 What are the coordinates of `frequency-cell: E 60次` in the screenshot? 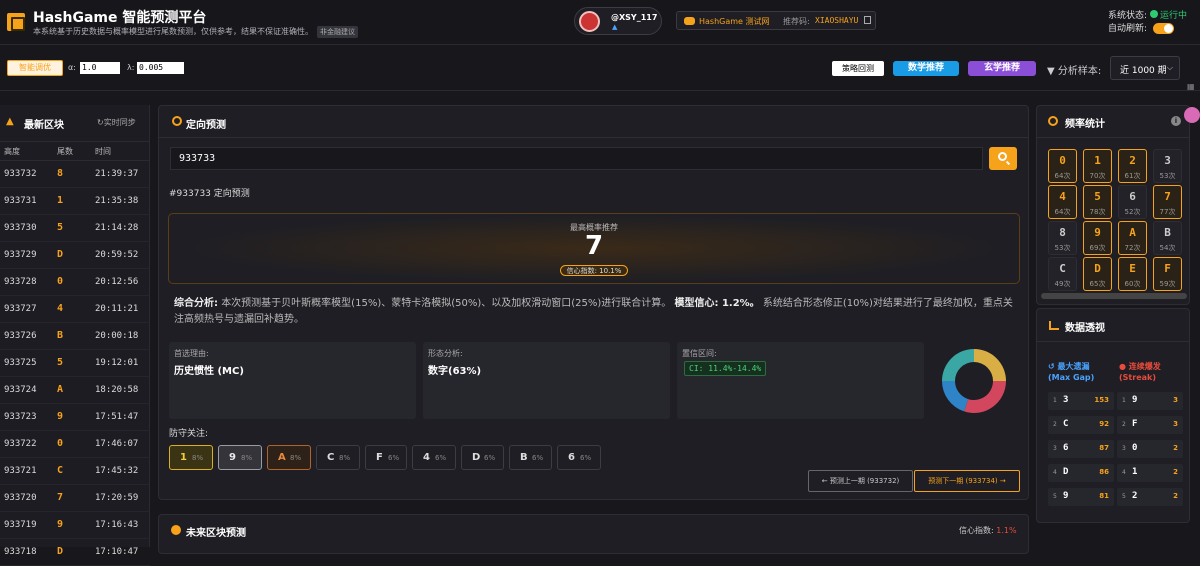 It's located at (1132, 274).